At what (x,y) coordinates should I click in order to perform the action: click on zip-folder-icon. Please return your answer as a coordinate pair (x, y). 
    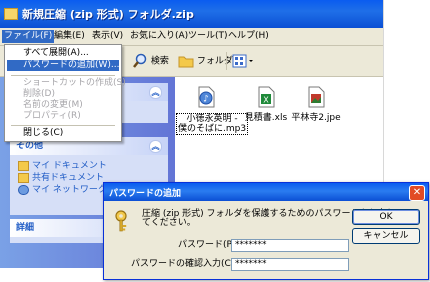
    Looking at the image, I should click on (11, 14).